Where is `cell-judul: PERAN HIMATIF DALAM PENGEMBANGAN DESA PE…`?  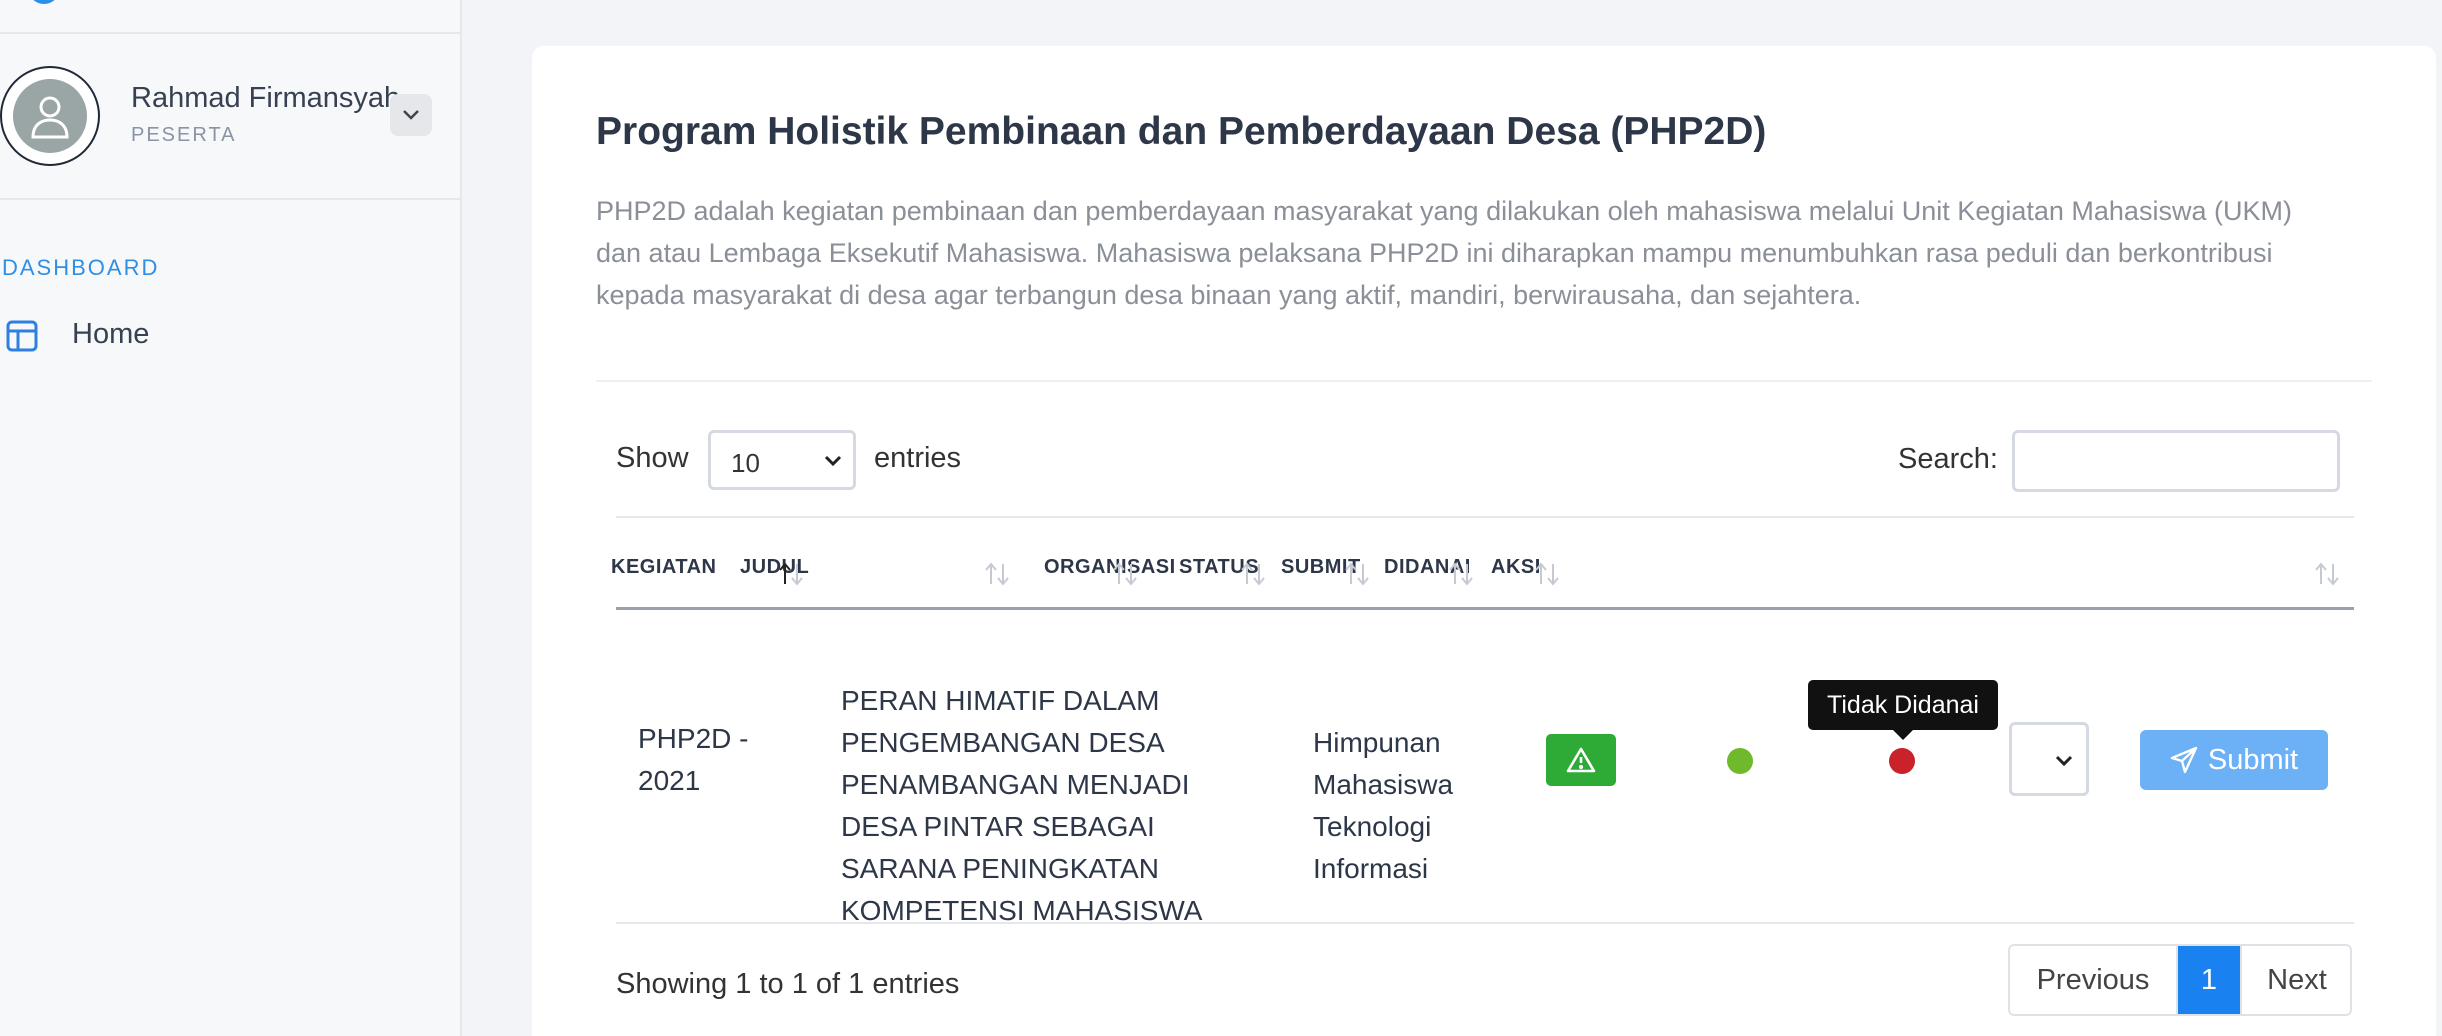 cell-judul: PERAN HIMATIF DALAM PENGEMBANGAN DESA PE… is located at coordinates (1022, 805).